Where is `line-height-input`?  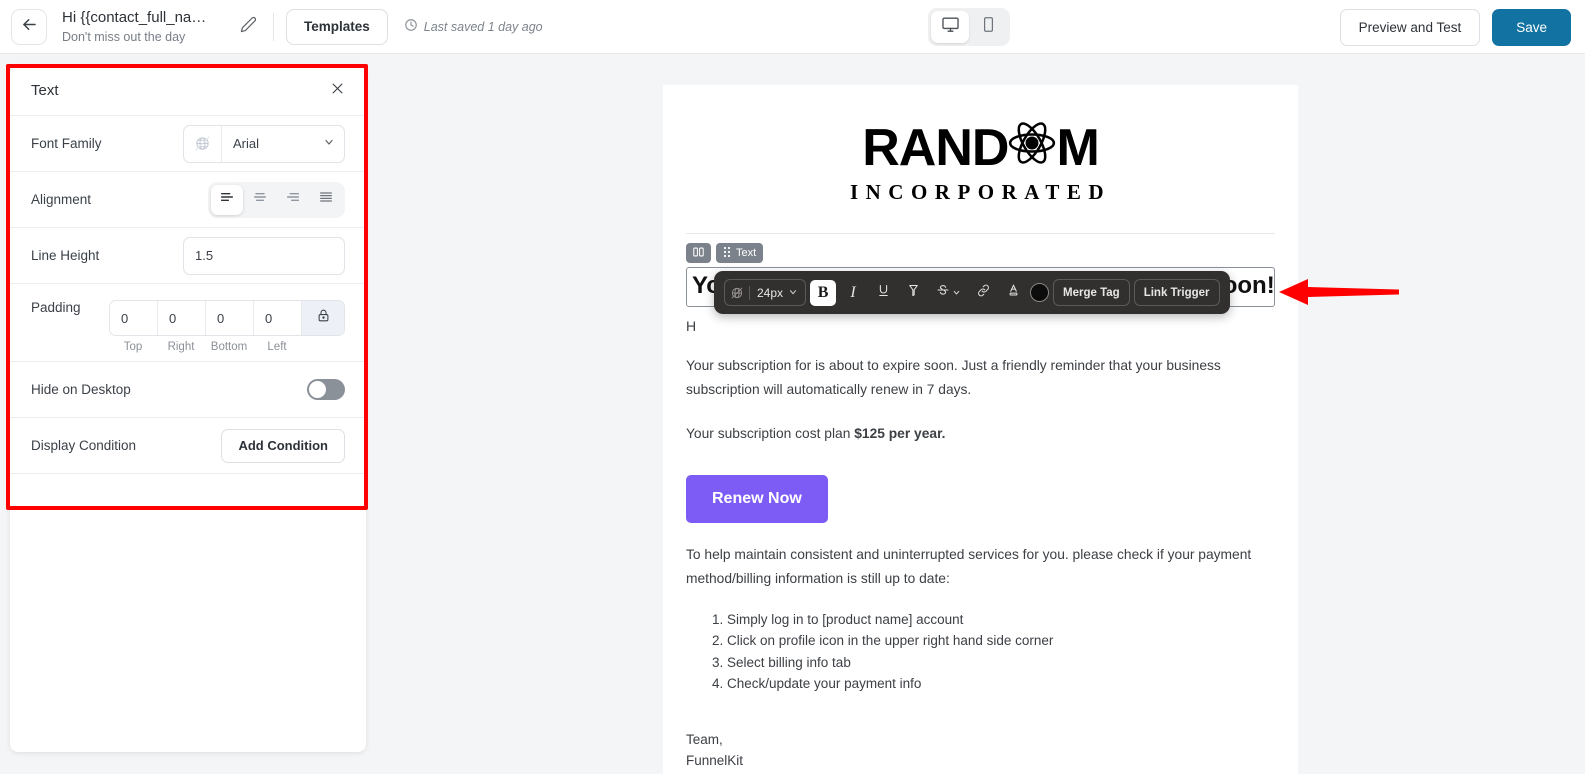 line-height-input is located at coordinates (264, 255).